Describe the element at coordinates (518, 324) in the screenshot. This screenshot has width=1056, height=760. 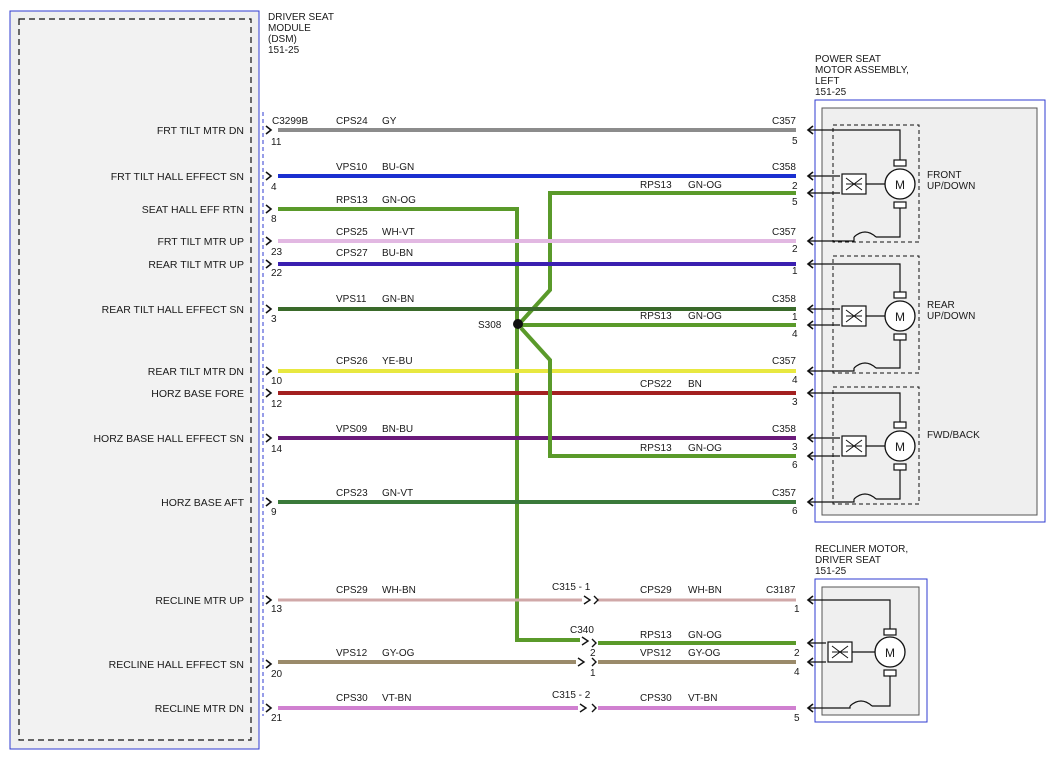
I see `splice-s308` at that location.